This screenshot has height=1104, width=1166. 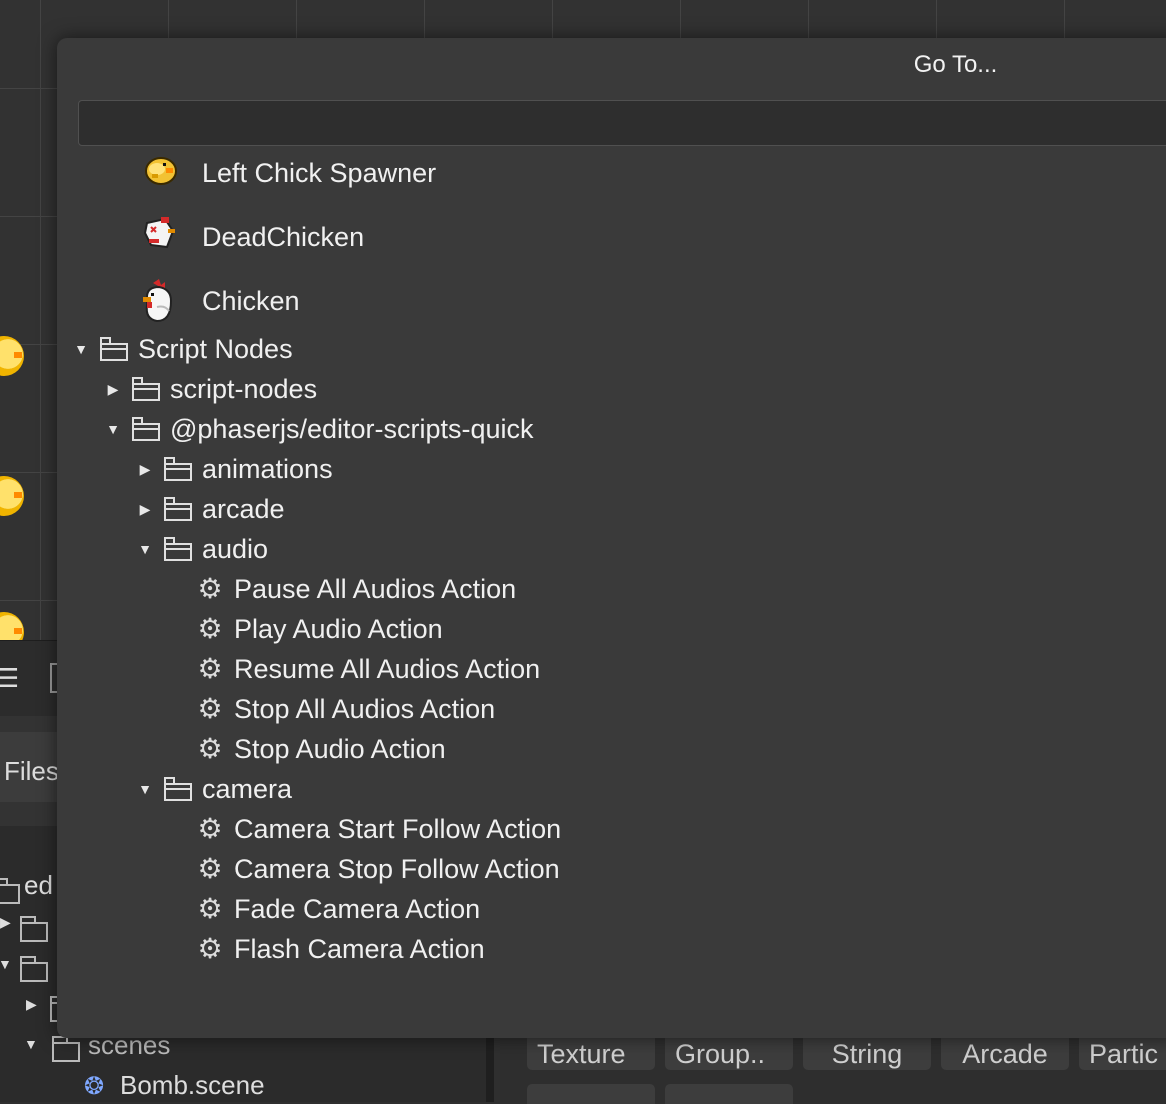 I want to click on tree-item-arcade: ▶ arcade, so click(x=307, y=509).